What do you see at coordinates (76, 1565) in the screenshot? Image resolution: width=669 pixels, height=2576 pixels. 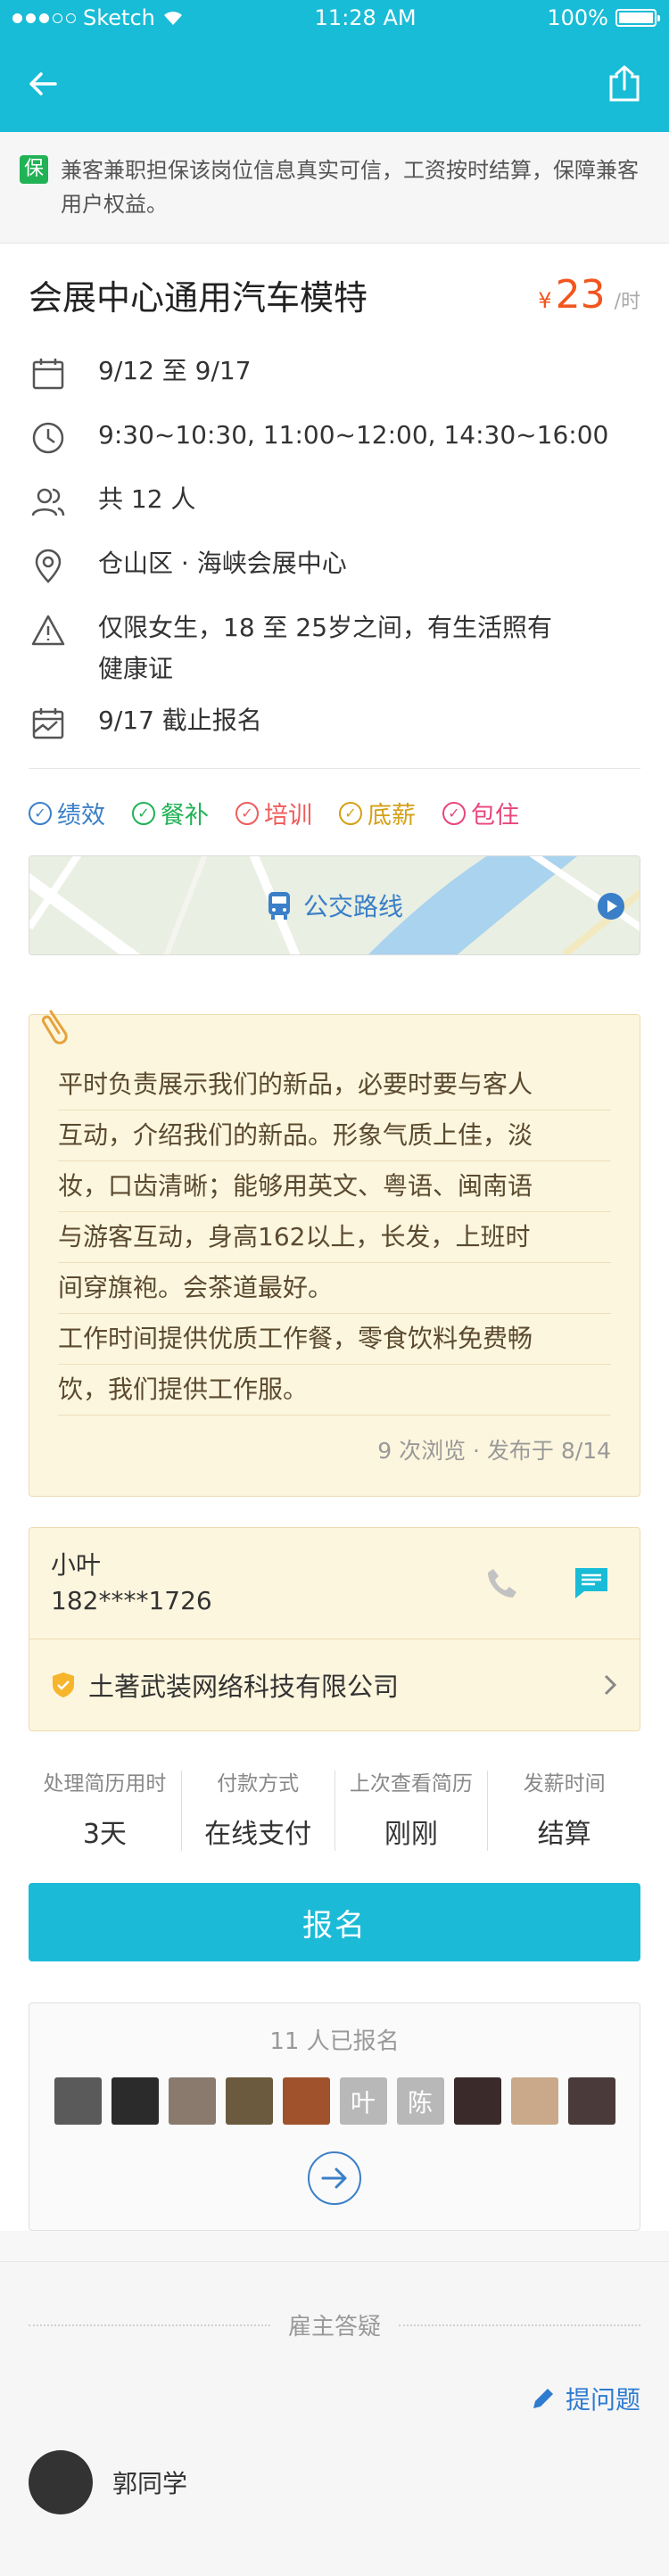 I see `contact-name: 小叶` at bounding box center [76, 1565].